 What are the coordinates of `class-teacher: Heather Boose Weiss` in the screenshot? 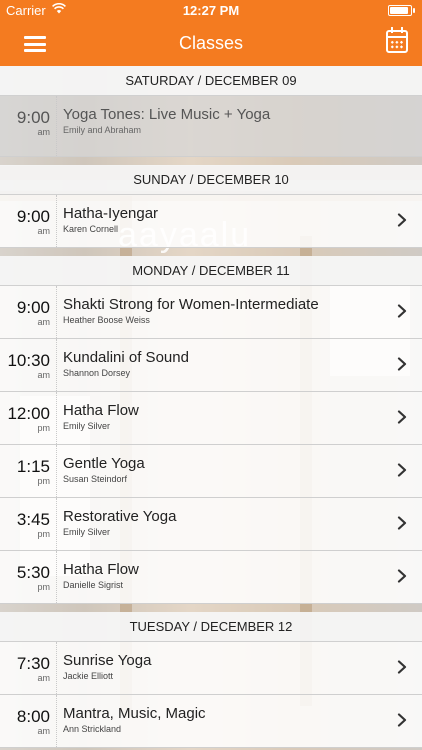 It's located at (106, 320).